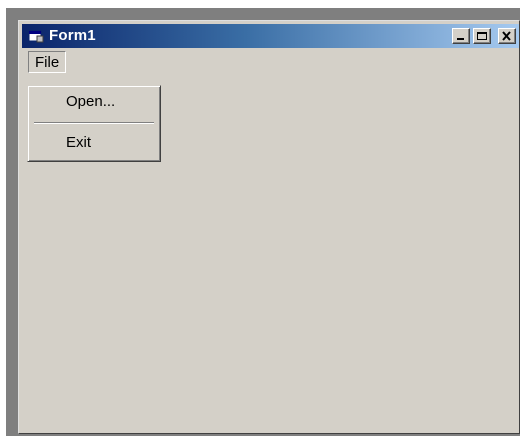 This screenshot has width=520, height=436. Describe the element at coordinates (460, 39) in the screenshot. I see `minimize-icon` at that location.